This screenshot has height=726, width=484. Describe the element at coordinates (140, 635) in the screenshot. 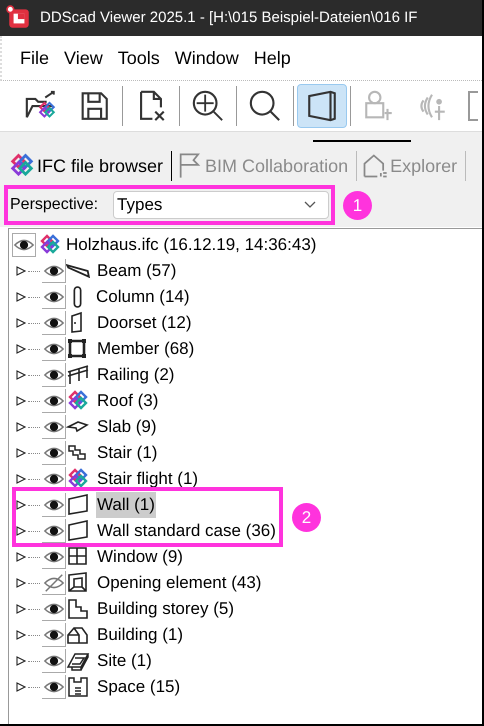

I see `tree-item: Building (1)` at that location.